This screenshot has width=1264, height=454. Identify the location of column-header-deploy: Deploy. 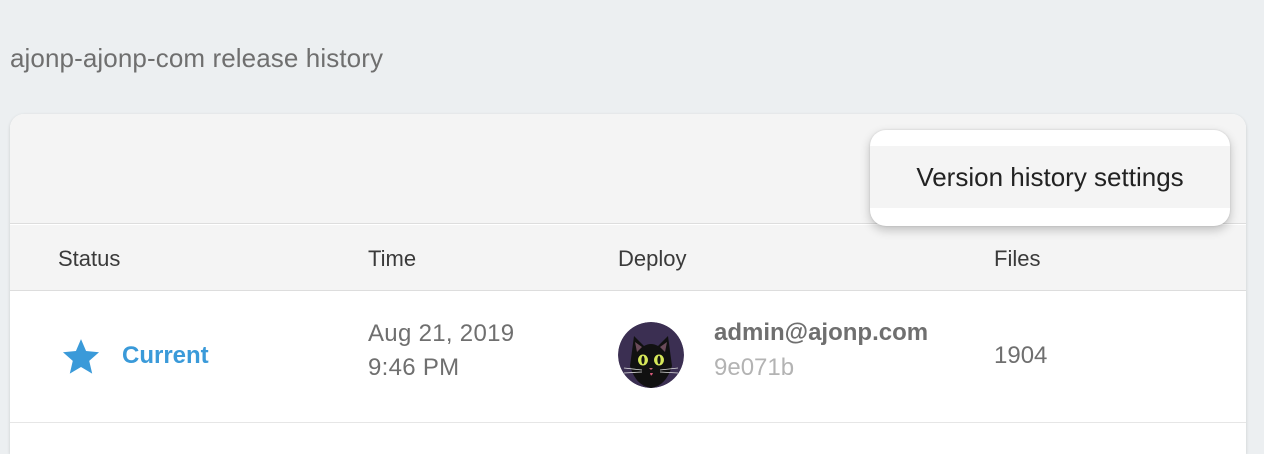
(652, 258).